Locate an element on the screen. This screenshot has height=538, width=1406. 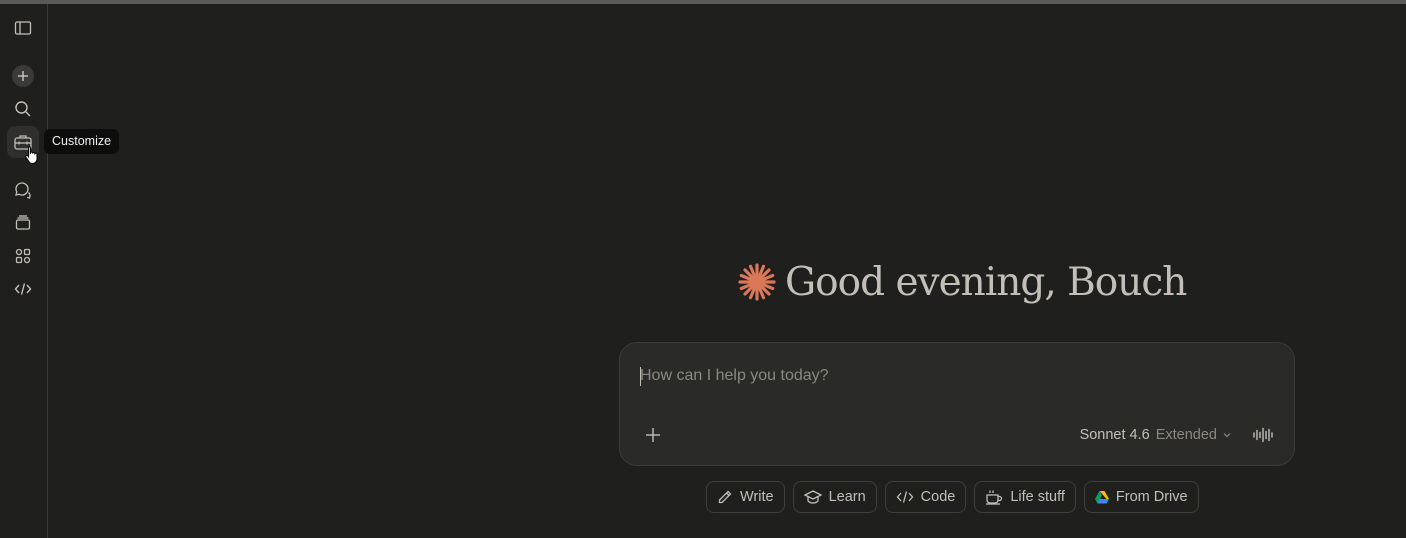
customize-tooltip: Customize is located at coordinates (82, 141).